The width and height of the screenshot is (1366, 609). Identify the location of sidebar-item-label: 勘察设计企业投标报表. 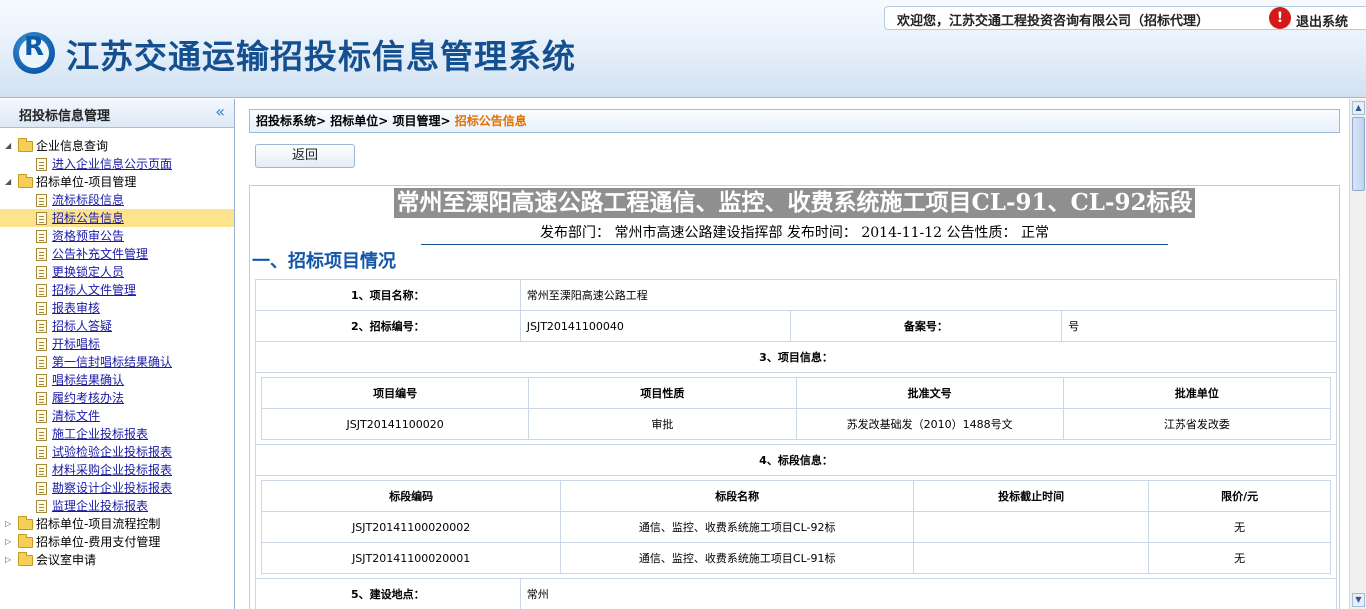
(112, 488).